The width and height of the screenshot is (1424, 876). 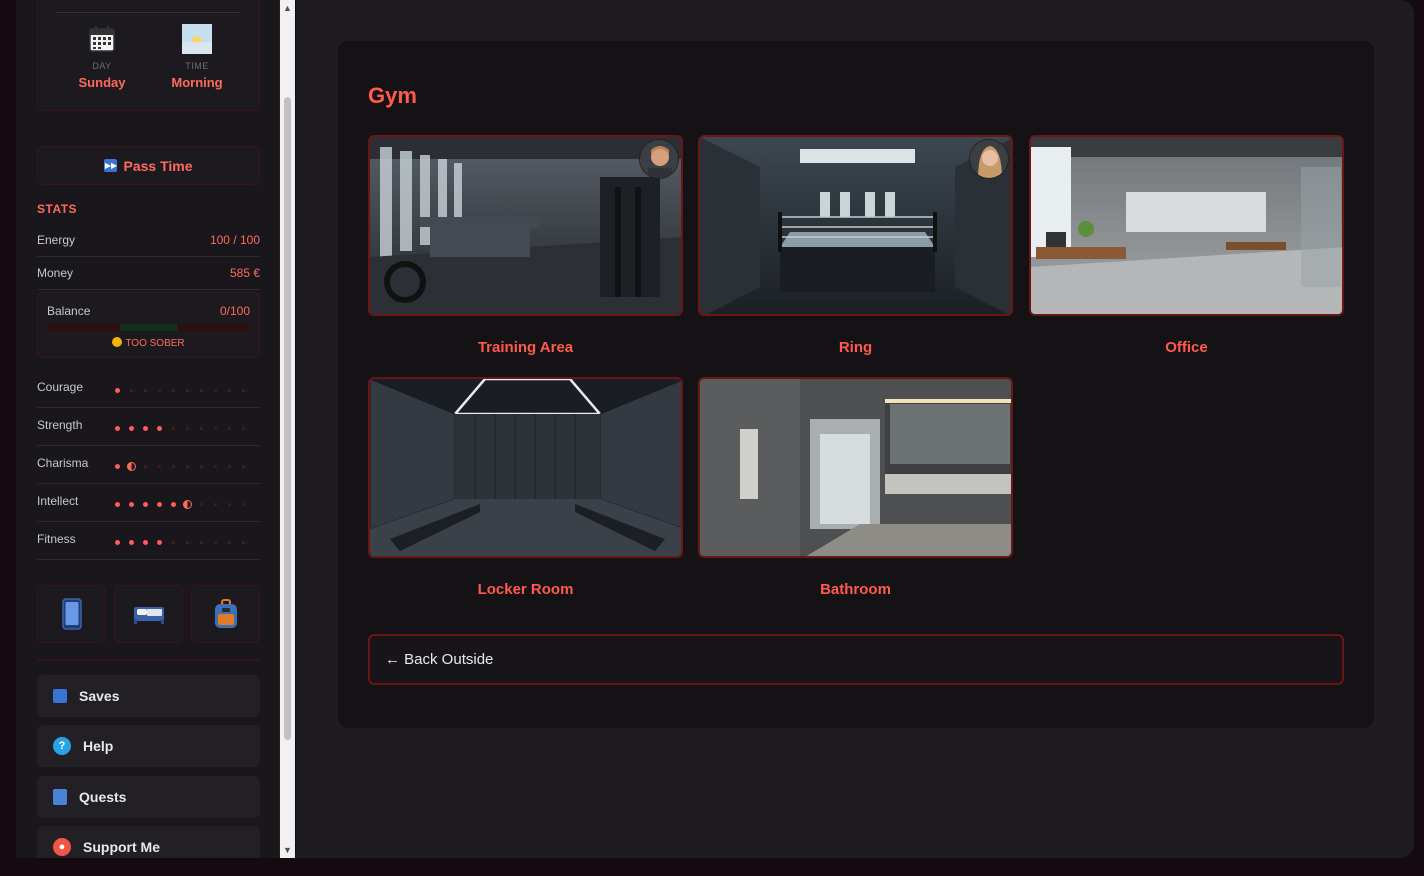 I want to click on location-locker-room: Locker Room, so click(x=525, y=487).